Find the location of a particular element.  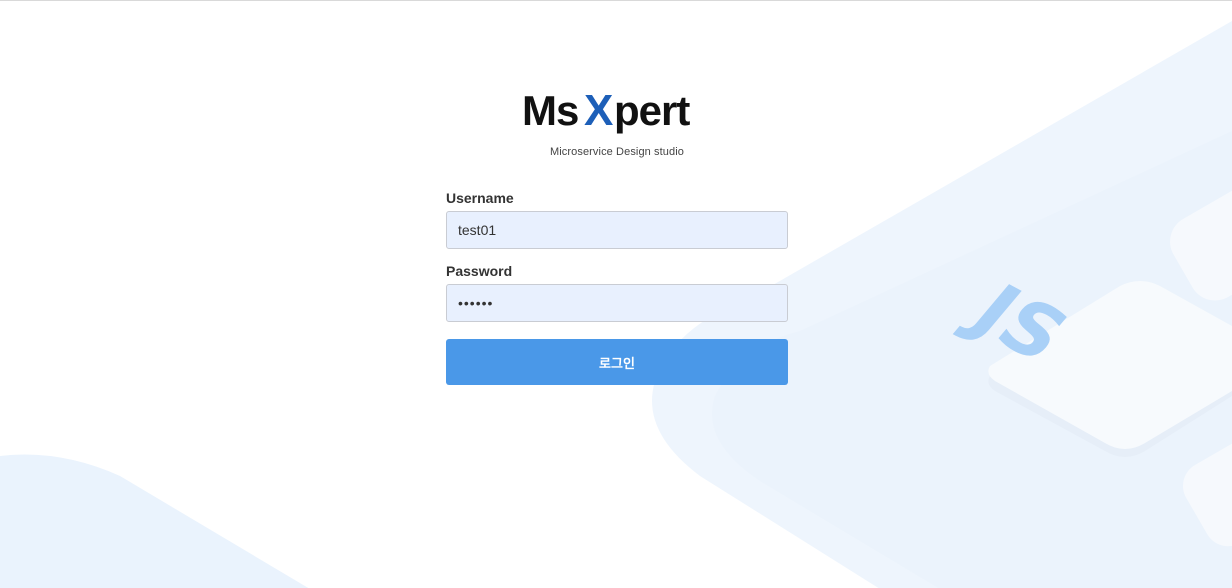

logo-text-x: X is located at coordinates (598, 110).